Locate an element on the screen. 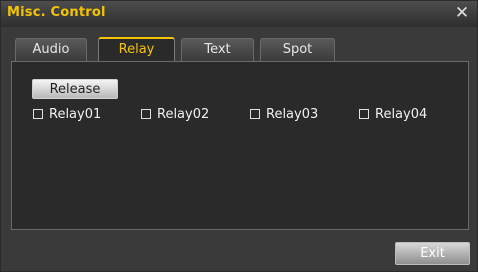 The image size is (478, 272). tab-text: Text is located at coordinates (217, 49).